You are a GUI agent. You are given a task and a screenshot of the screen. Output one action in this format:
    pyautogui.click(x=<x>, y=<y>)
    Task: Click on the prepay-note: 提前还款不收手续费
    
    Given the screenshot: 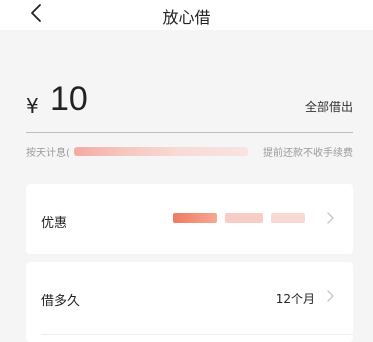 What is the action you would take?
    pyautogui.click(x=308, y=153)
    